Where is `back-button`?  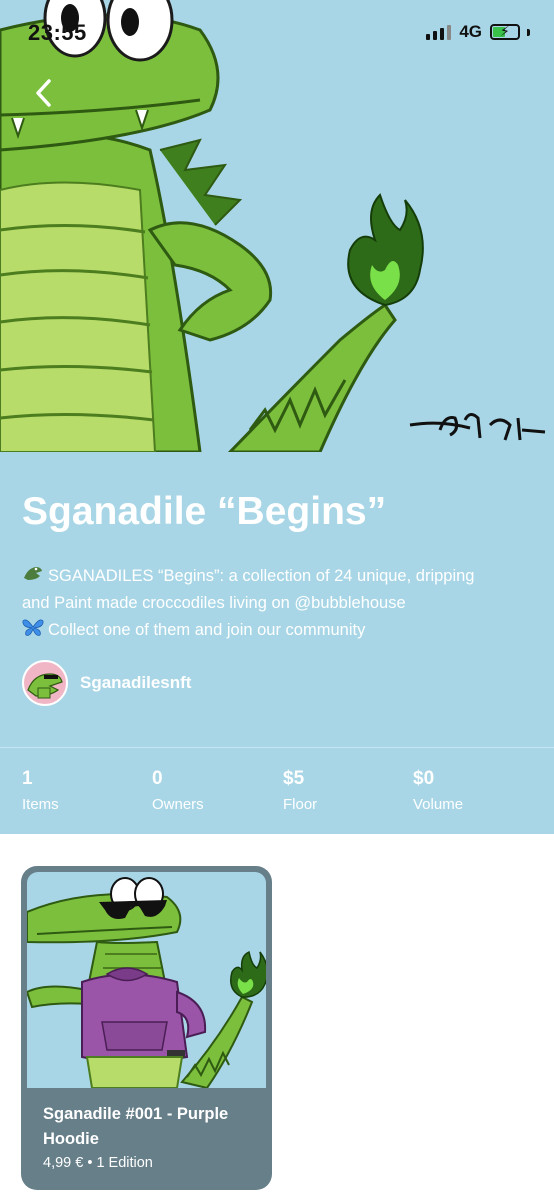
back-button is located at coordinates (43, 93).